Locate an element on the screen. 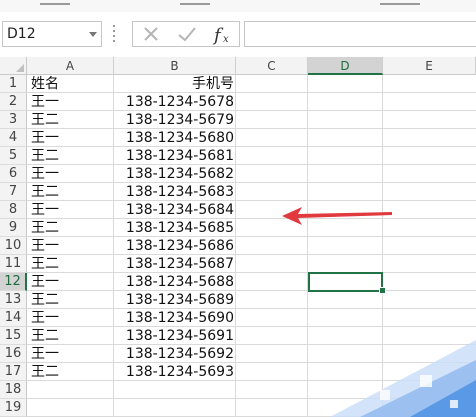  column-header-a: A is located at coordinates (70, 66).